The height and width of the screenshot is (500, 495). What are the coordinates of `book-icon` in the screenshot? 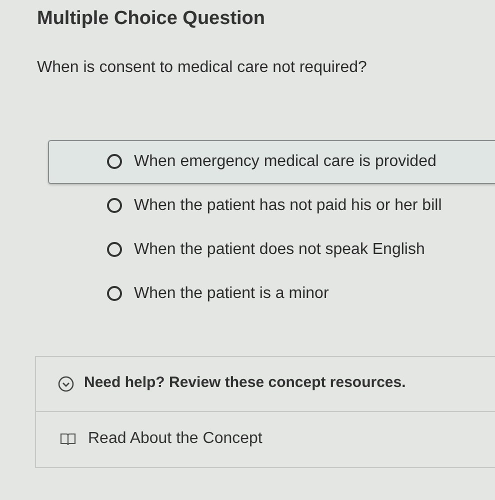 It's located at (68, 439).